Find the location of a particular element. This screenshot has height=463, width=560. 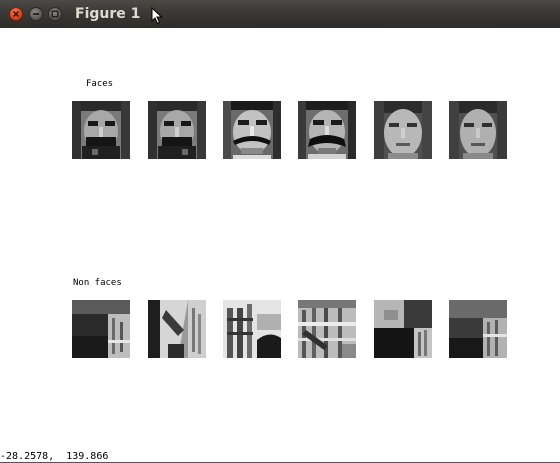

close-icon is located at coordinates (16, 14).